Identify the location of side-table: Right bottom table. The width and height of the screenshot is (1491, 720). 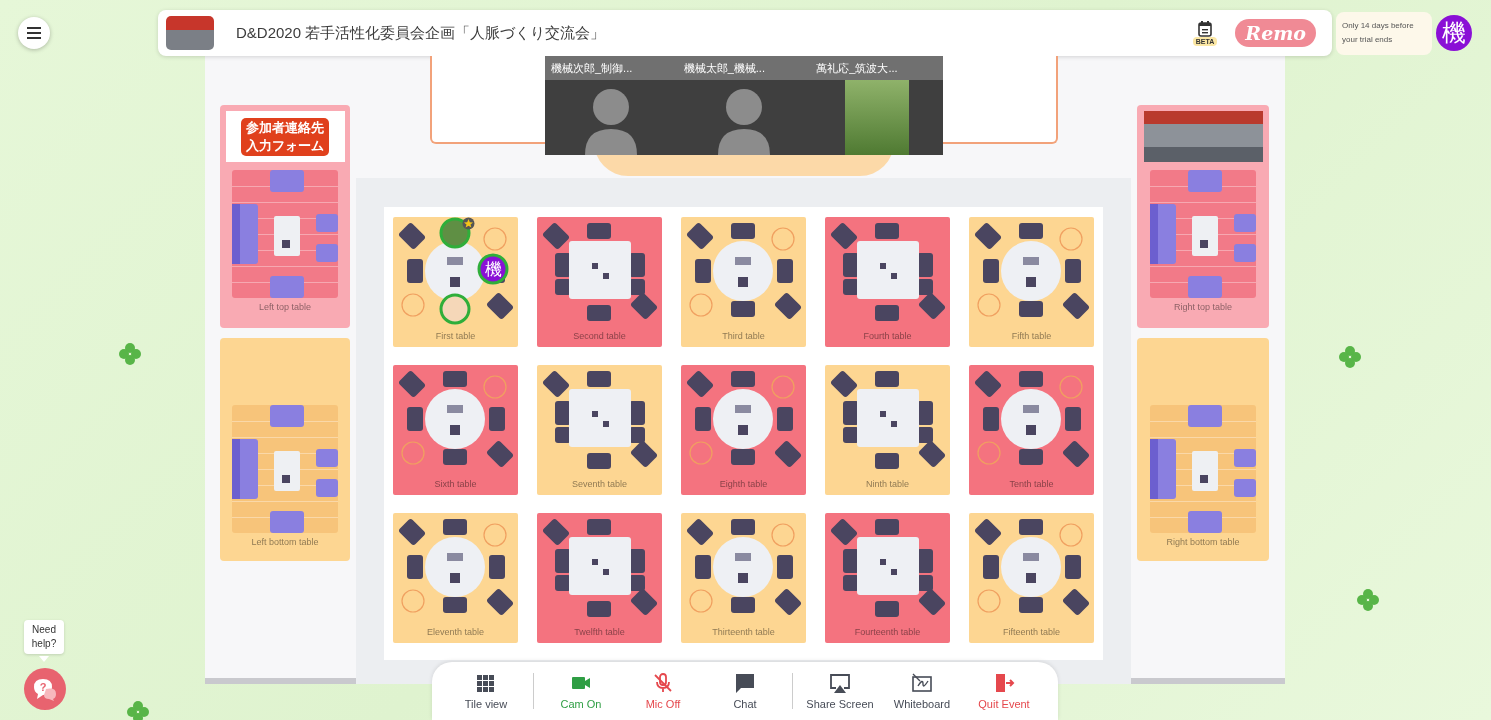
(1203, 449).